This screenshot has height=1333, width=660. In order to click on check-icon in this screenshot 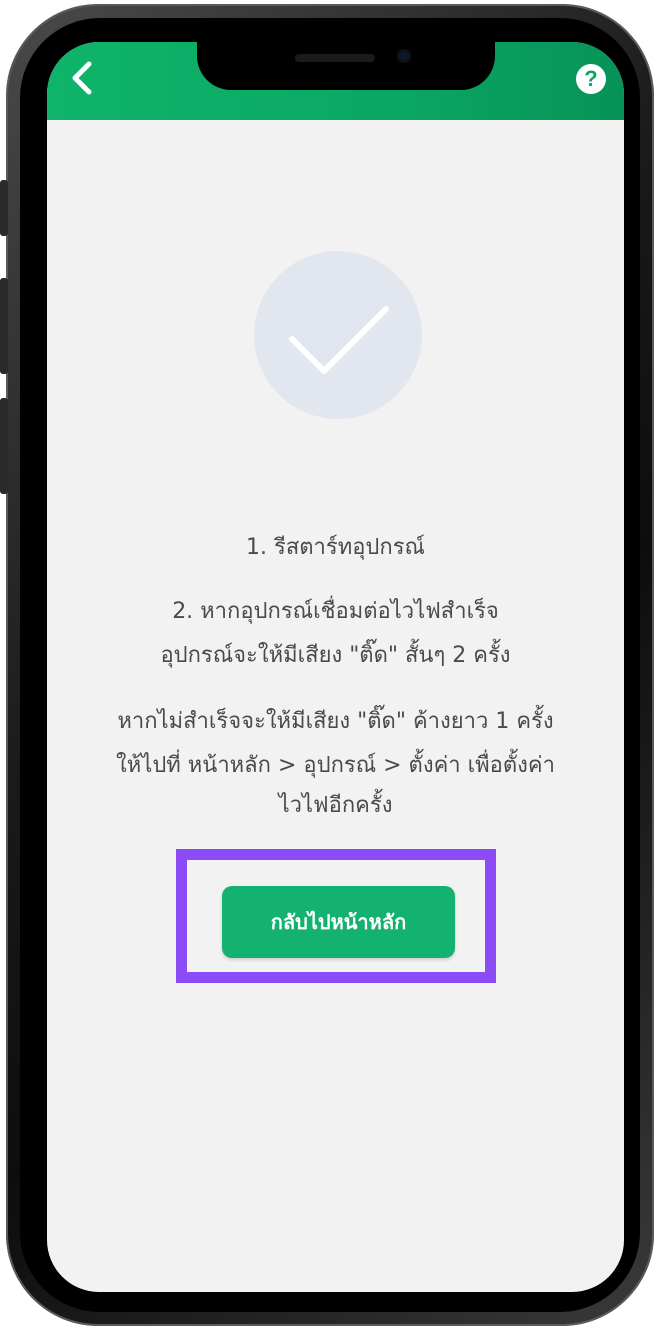, I will do `click(339, 340)`.